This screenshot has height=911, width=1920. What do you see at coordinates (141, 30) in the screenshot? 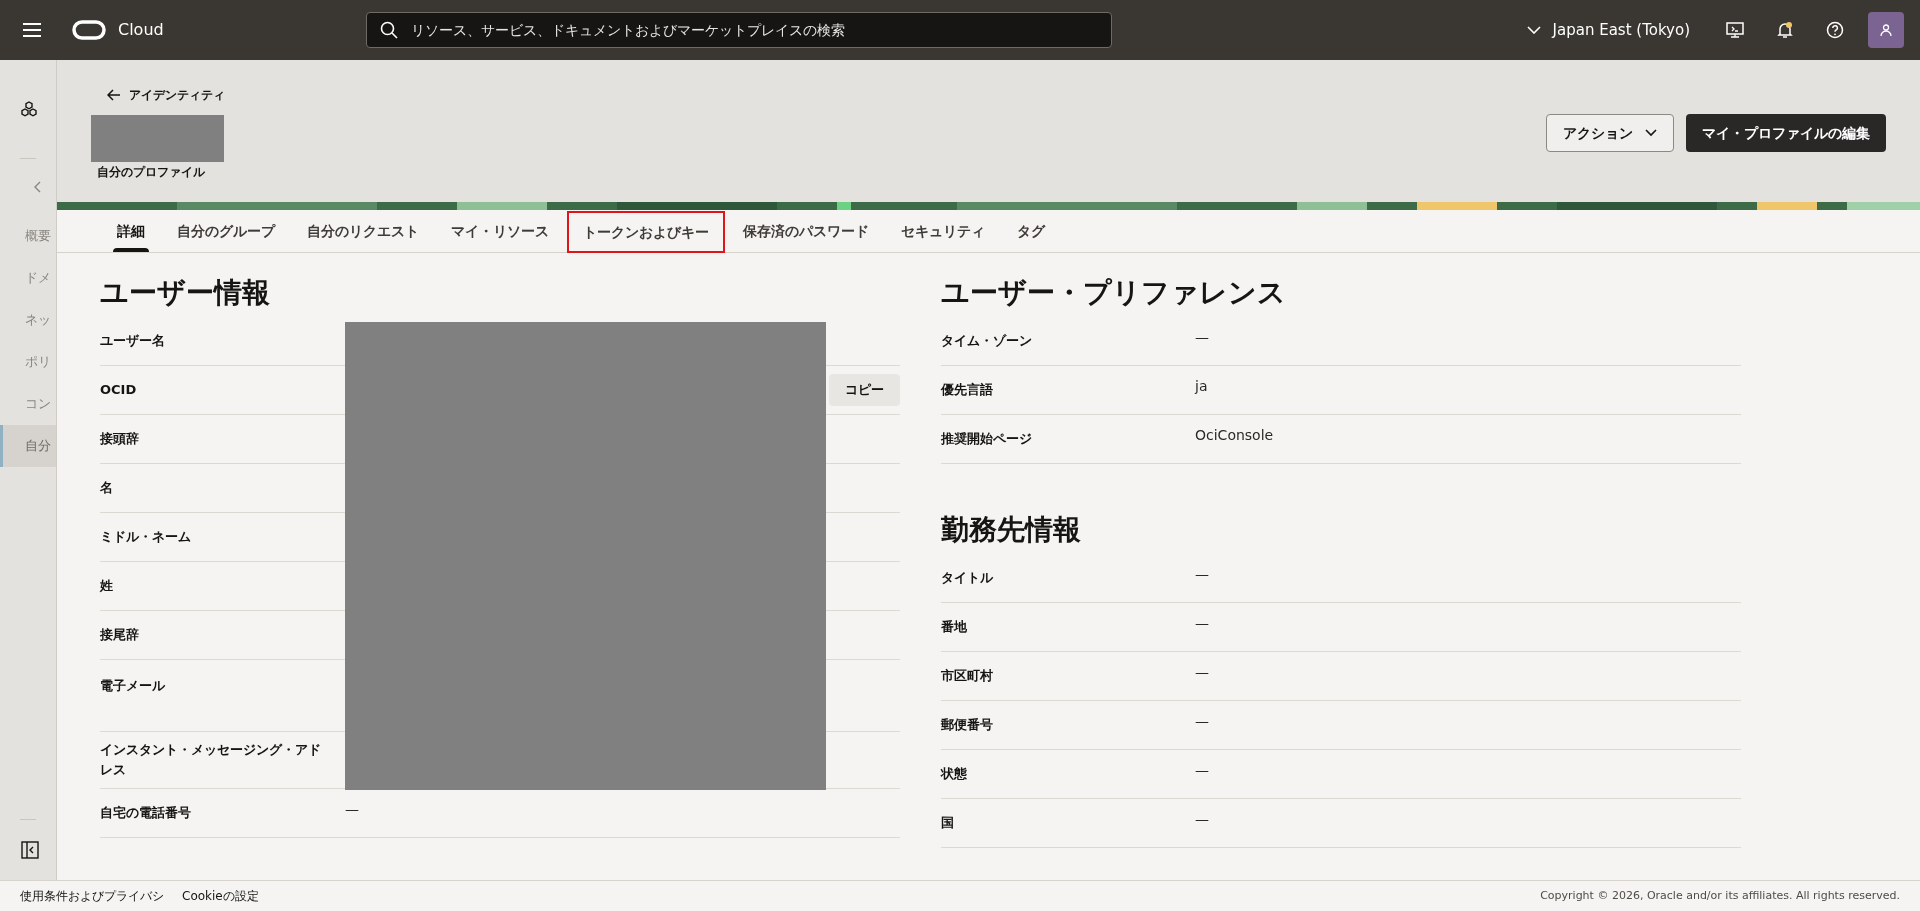
I see `brand-name: Cloud` at bounding box center [141, 30].